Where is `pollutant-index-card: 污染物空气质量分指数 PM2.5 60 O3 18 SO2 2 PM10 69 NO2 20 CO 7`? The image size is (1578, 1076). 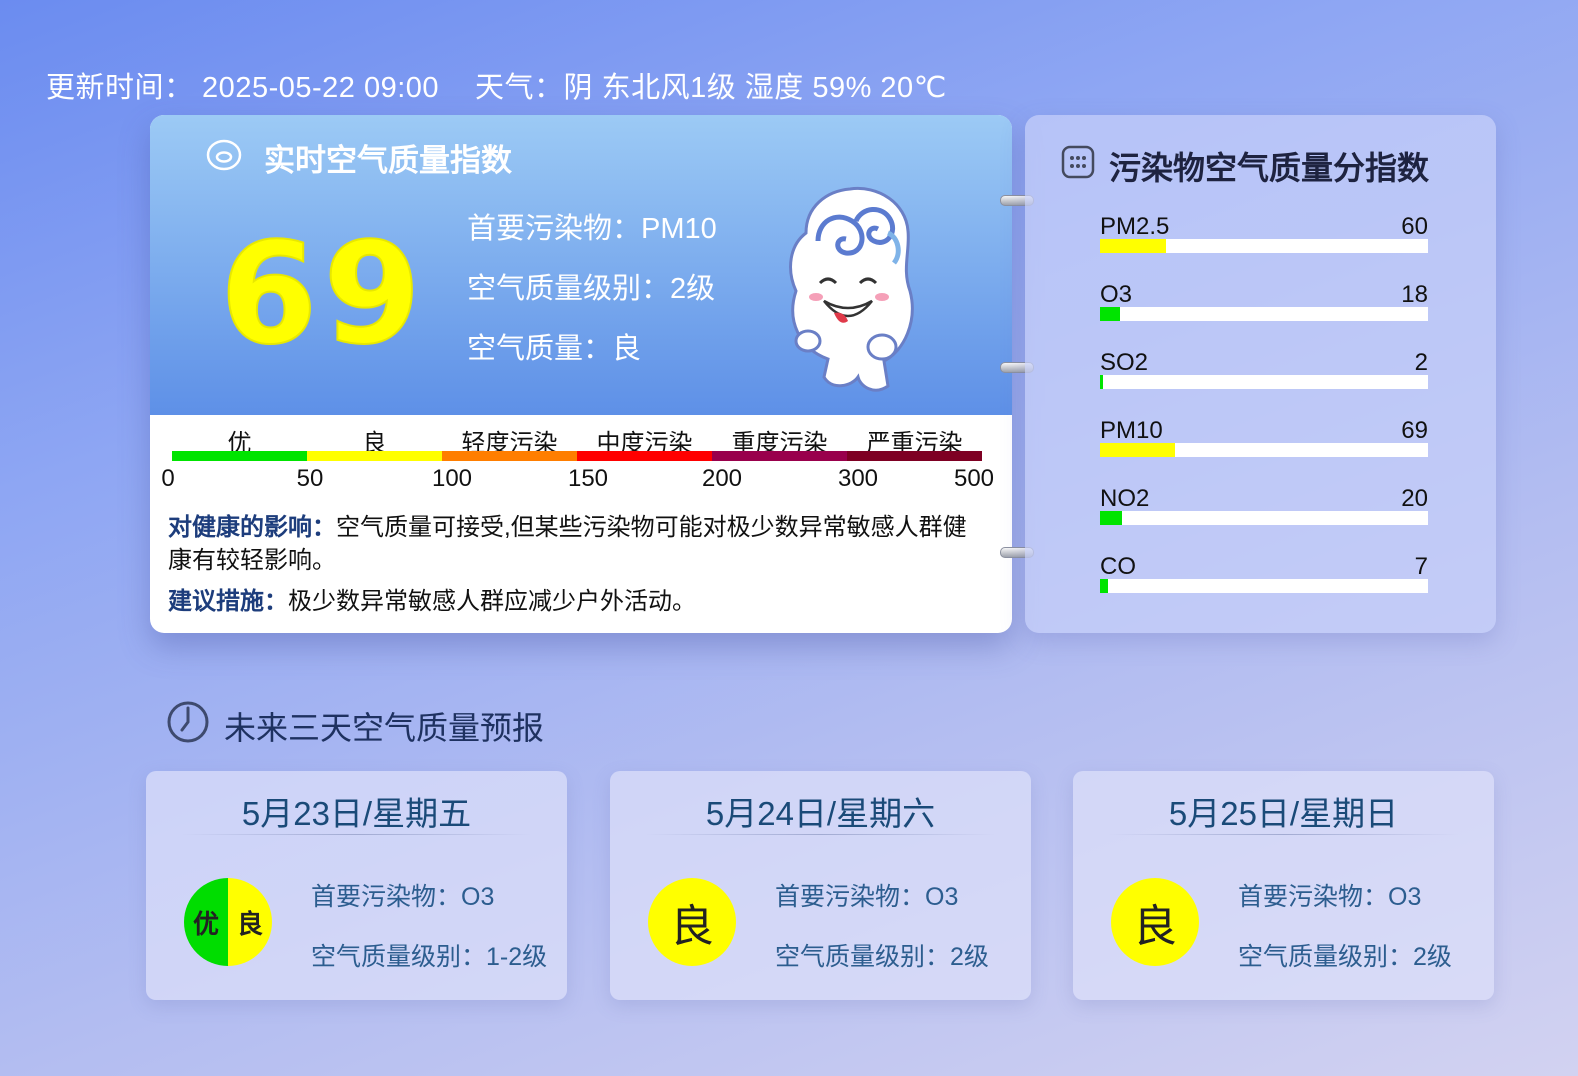
pollutant-index-card: 污染物空气质量分指数 PM2.5 60 O3 18 SO2 2 PM10 69 NO2 20 CO 7 is located at coordinates (1260, 374).